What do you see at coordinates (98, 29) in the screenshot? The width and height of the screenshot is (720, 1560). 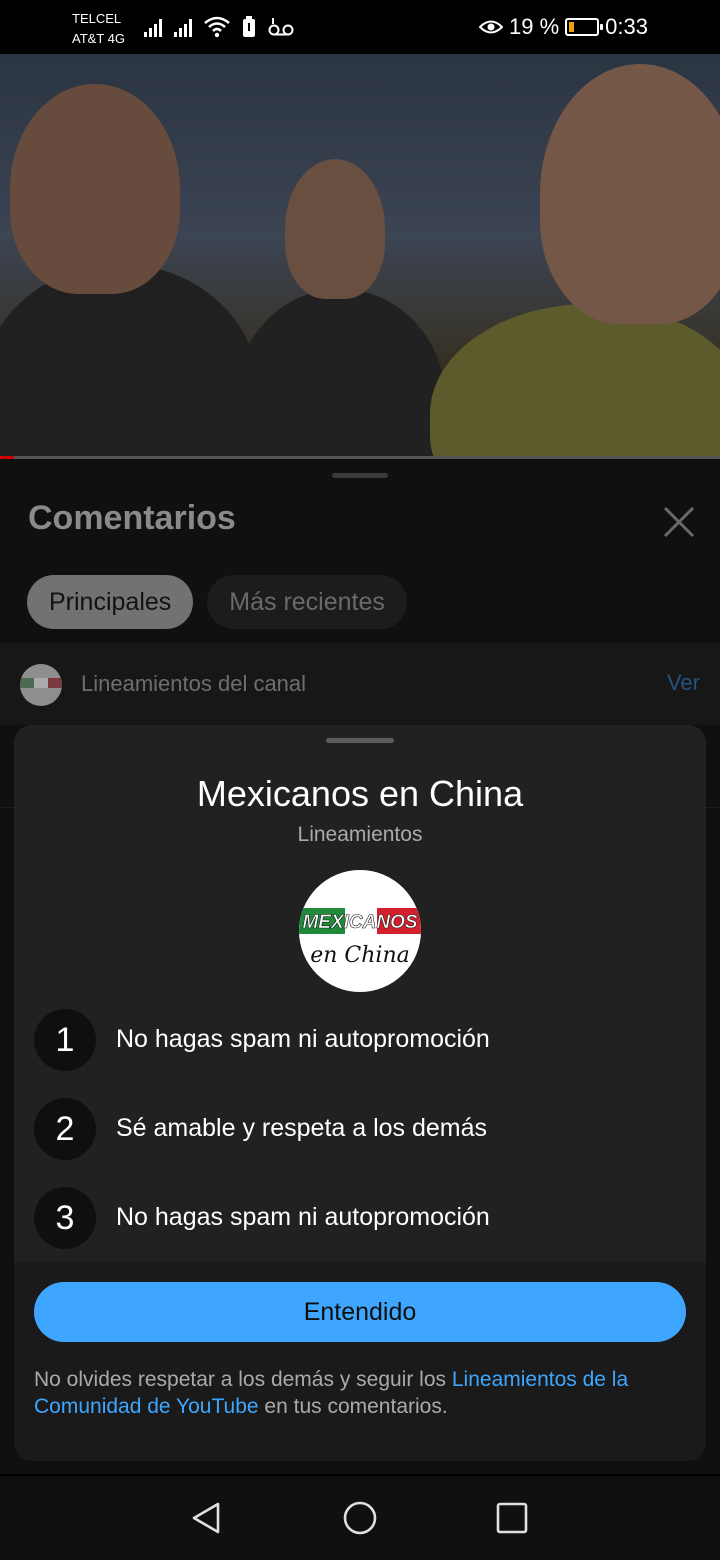 I see `carrier-info: TELCEL AT&T 4G` at bounding box center [98, 29].